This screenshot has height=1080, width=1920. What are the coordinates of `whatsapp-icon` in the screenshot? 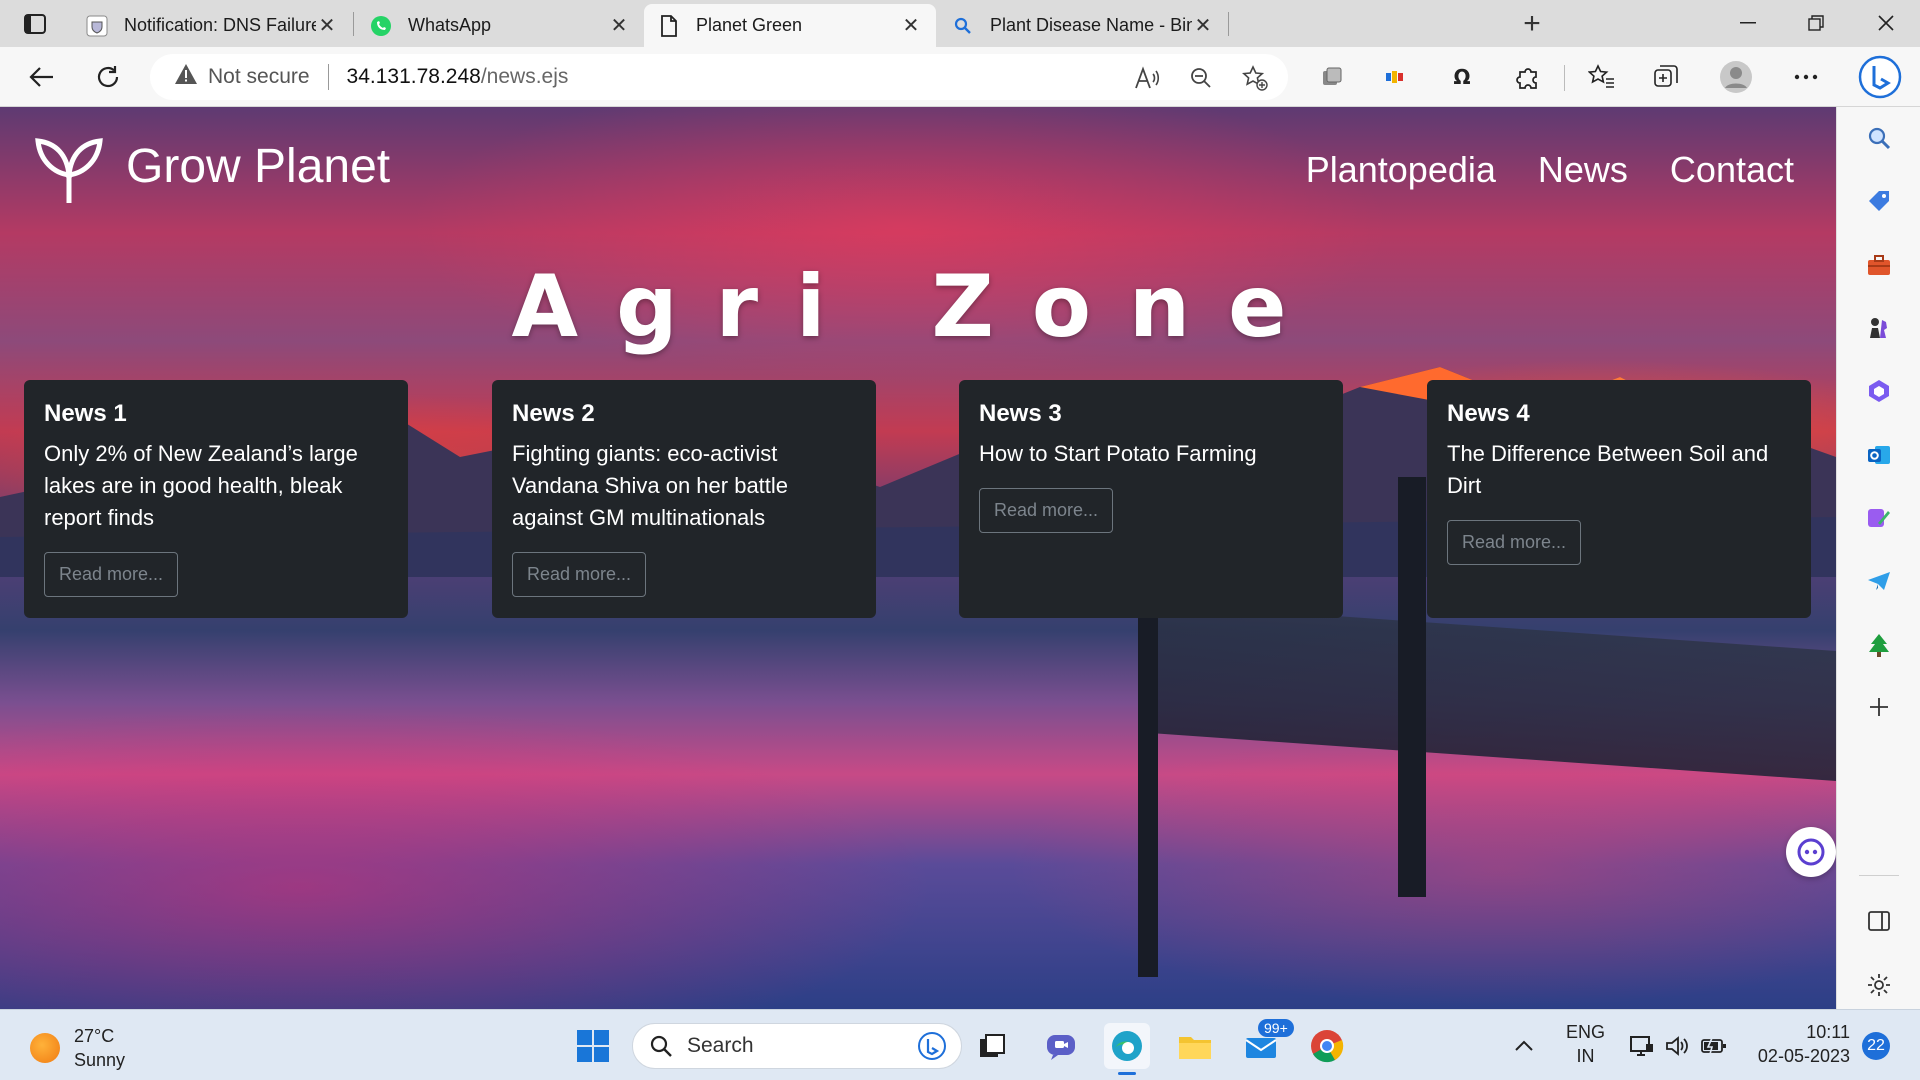 It's located at (381, 26).